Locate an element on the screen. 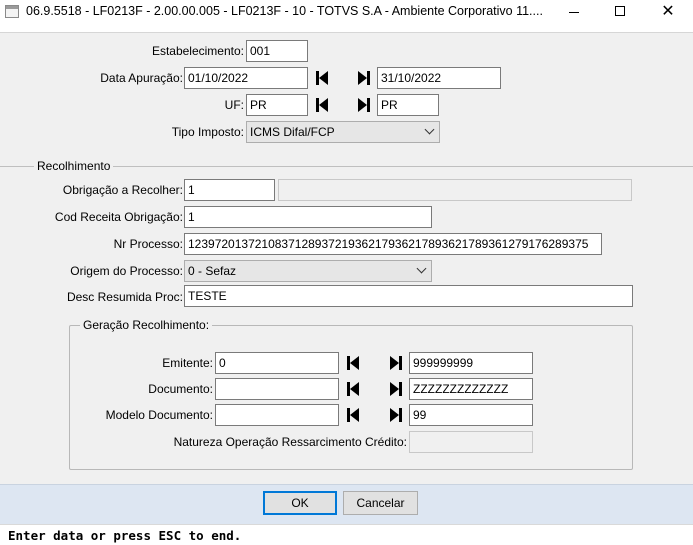 This screenshot has height=545, width=693. natureza-label: Natureza Operação Ressarcimento Crédito: is located at coordinates (290, 442).